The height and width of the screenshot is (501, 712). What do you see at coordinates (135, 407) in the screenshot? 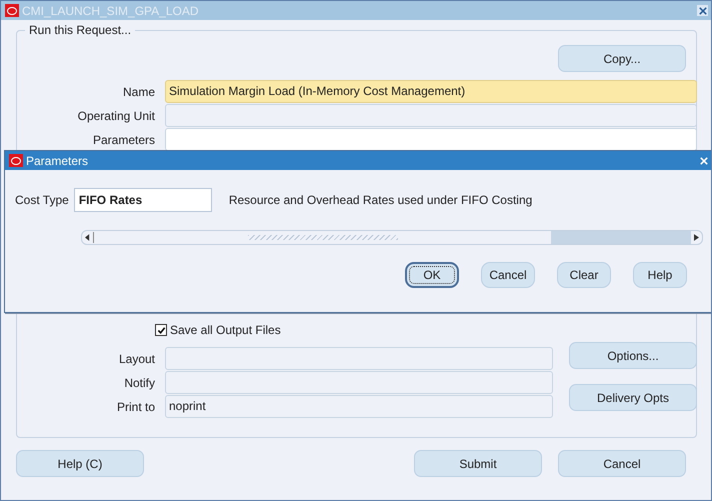
I see `field-label: Print to` at bounding box center [135, 407].